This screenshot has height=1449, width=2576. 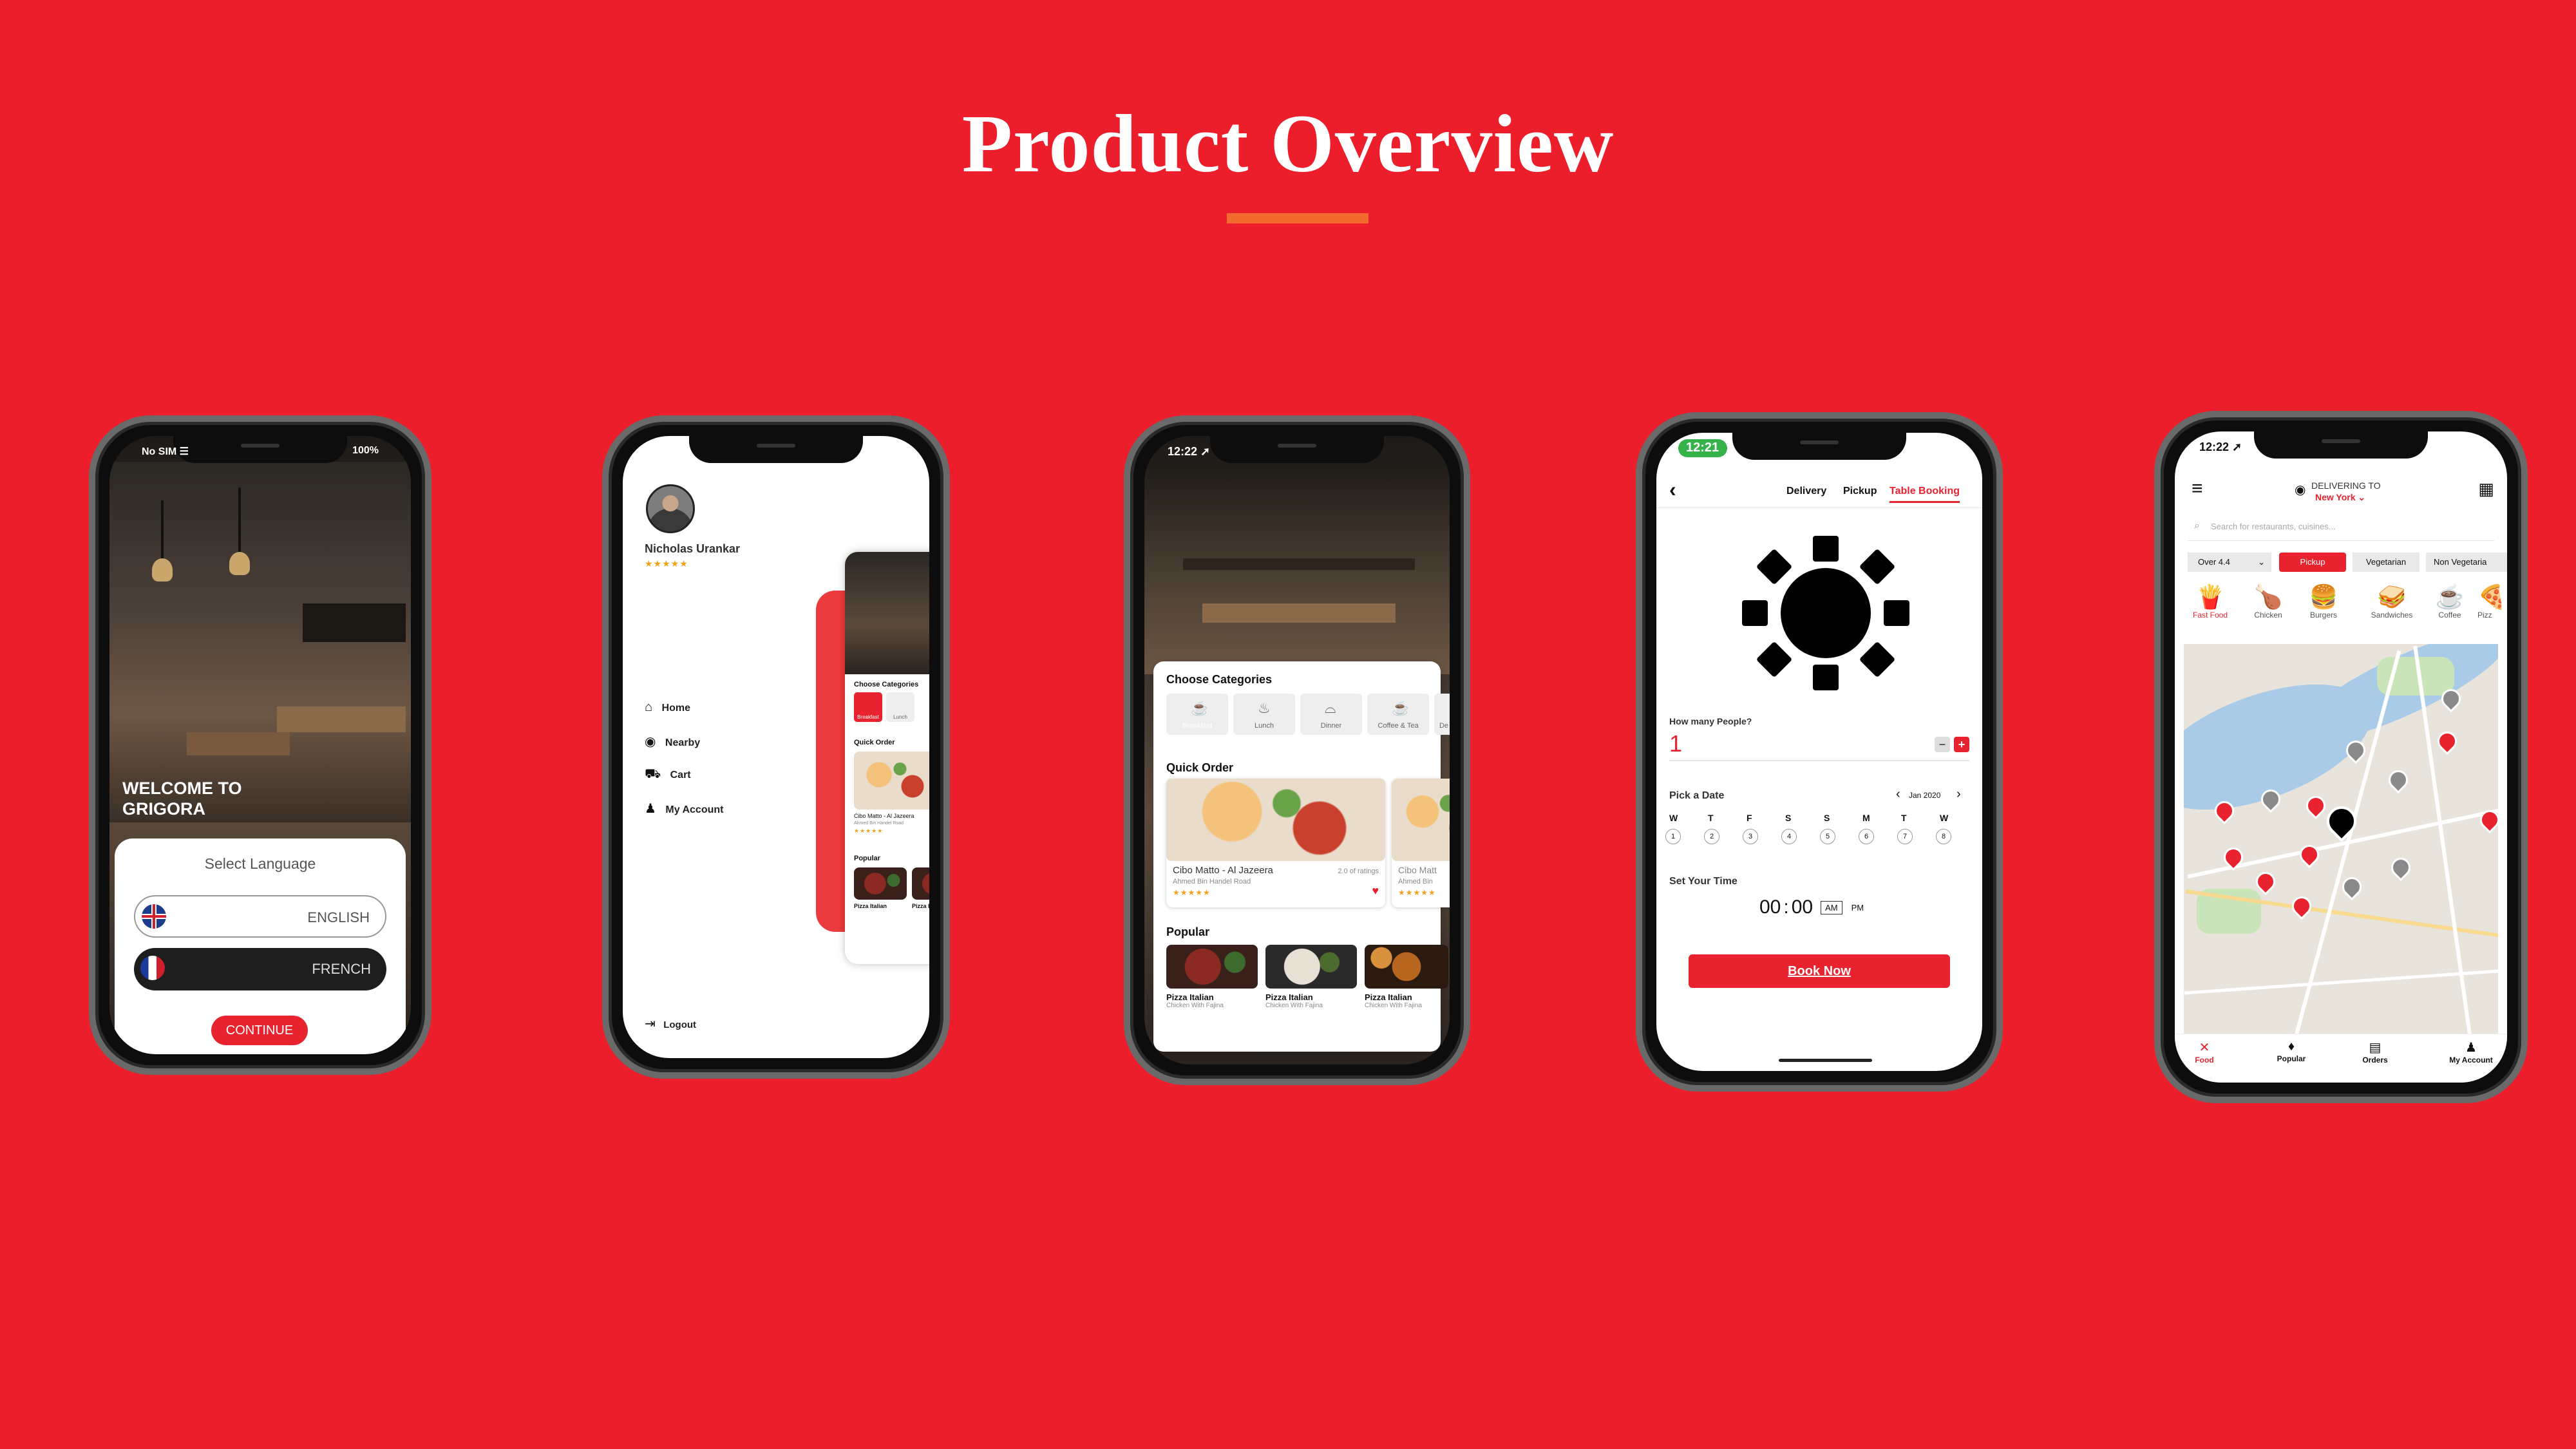 What do you see at coordinates (1820, 971) in the screenshot?
I see `book-now-button: Book Now` at bounding box center [1820, 971].